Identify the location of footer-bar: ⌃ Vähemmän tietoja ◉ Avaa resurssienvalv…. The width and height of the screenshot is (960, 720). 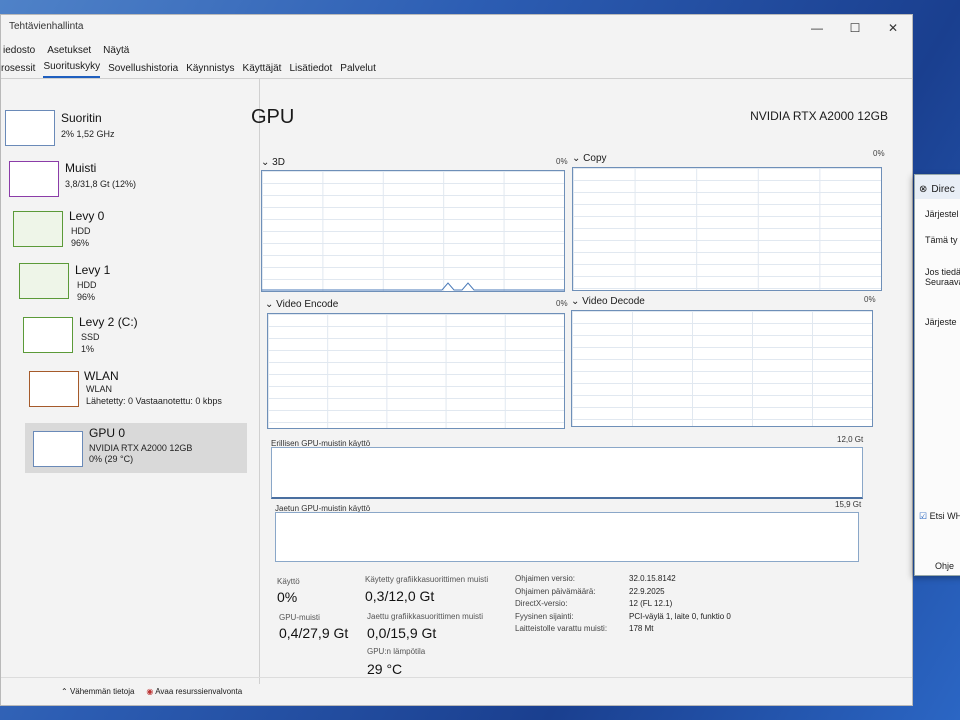
(456, 691).